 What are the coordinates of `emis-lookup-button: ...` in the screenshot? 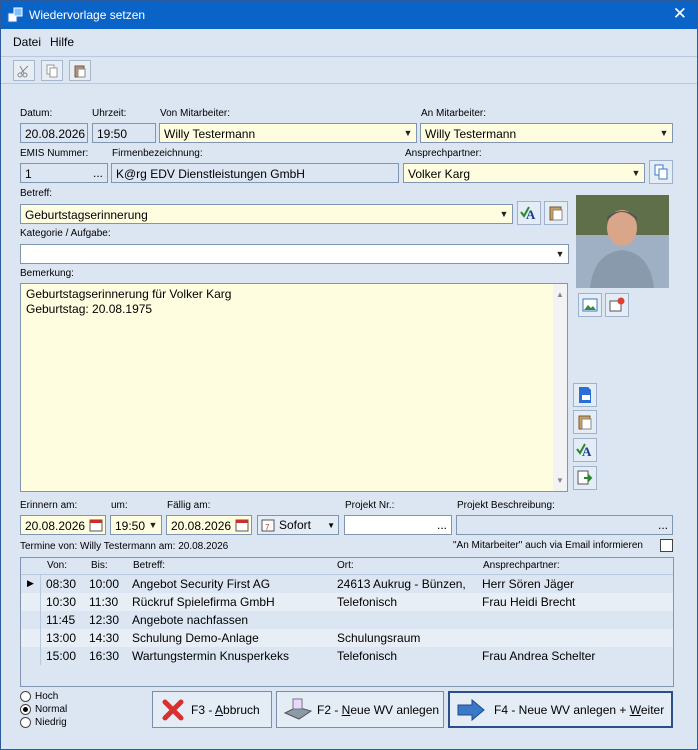 It's located at (98, 173).